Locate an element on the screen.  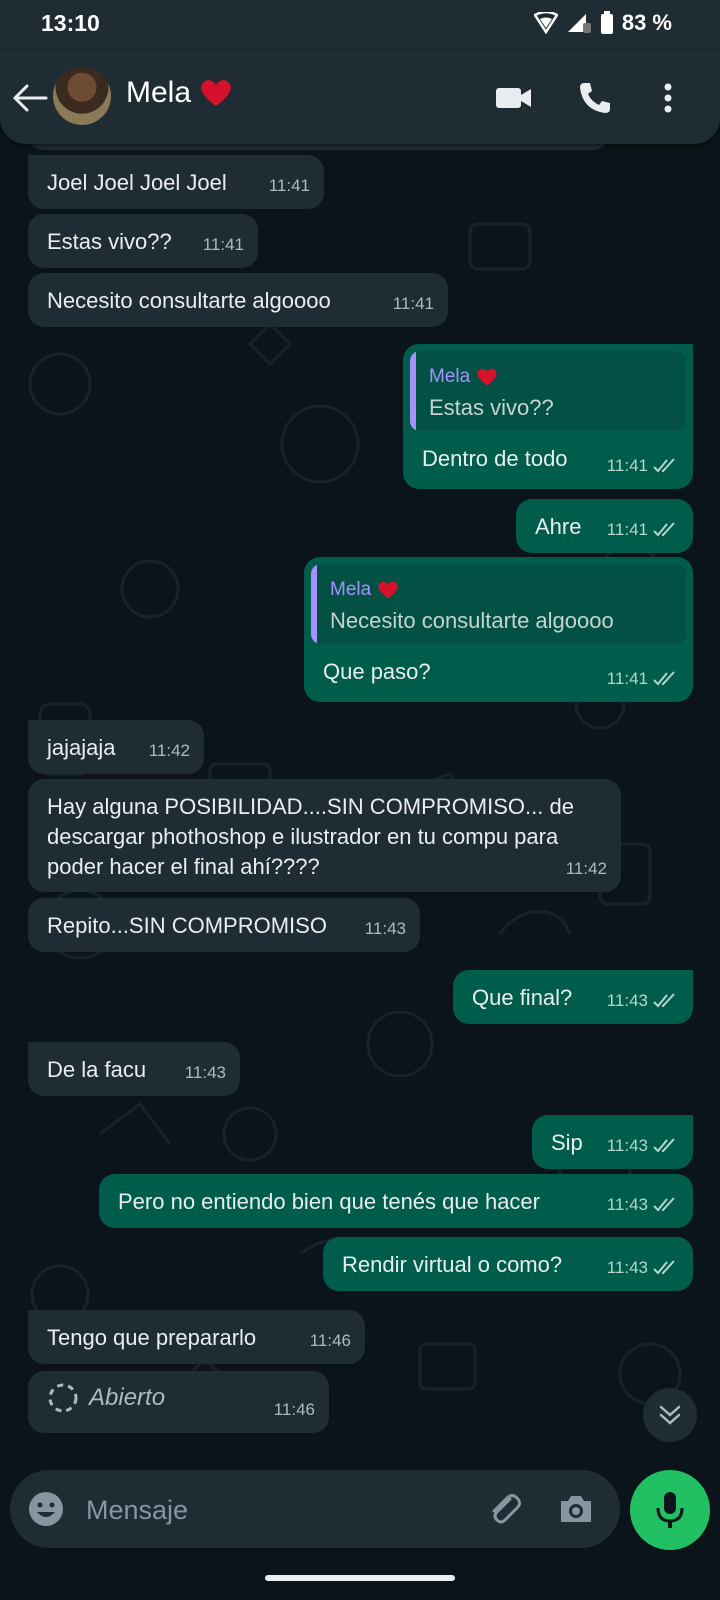
contact-name: Mela is located at coordinates (179, 93).